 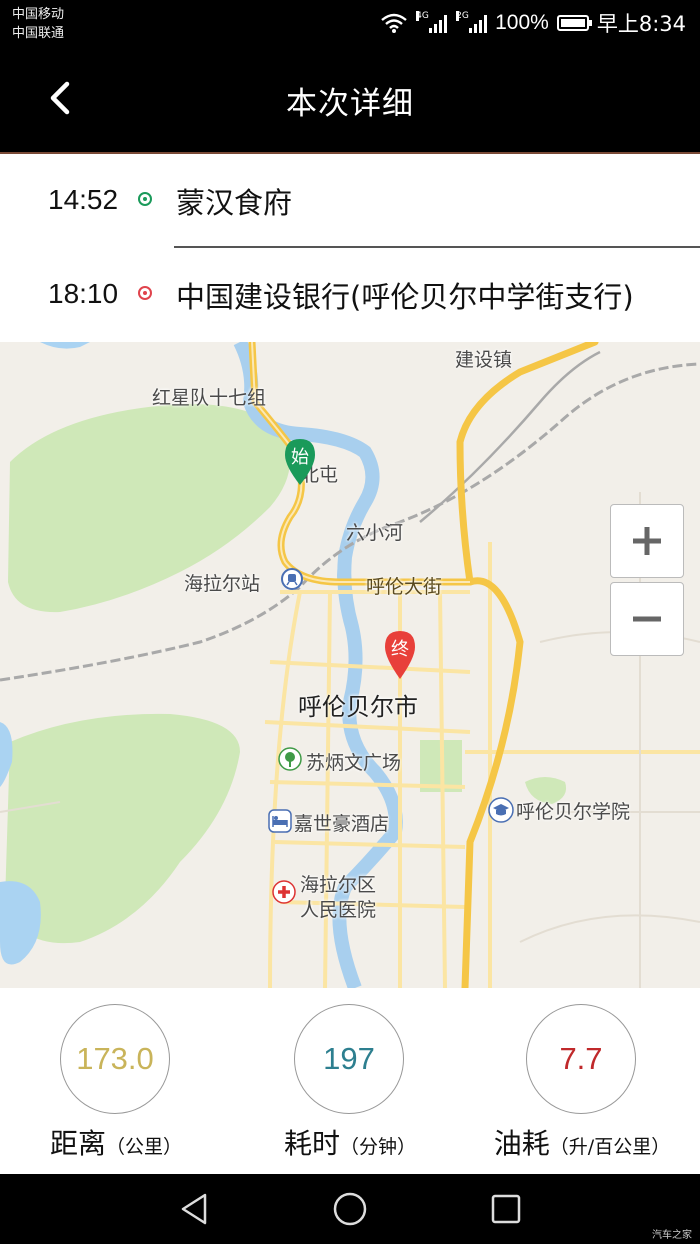 I want to click on distance-unit: （公里）, so click(x=144, y=1147).